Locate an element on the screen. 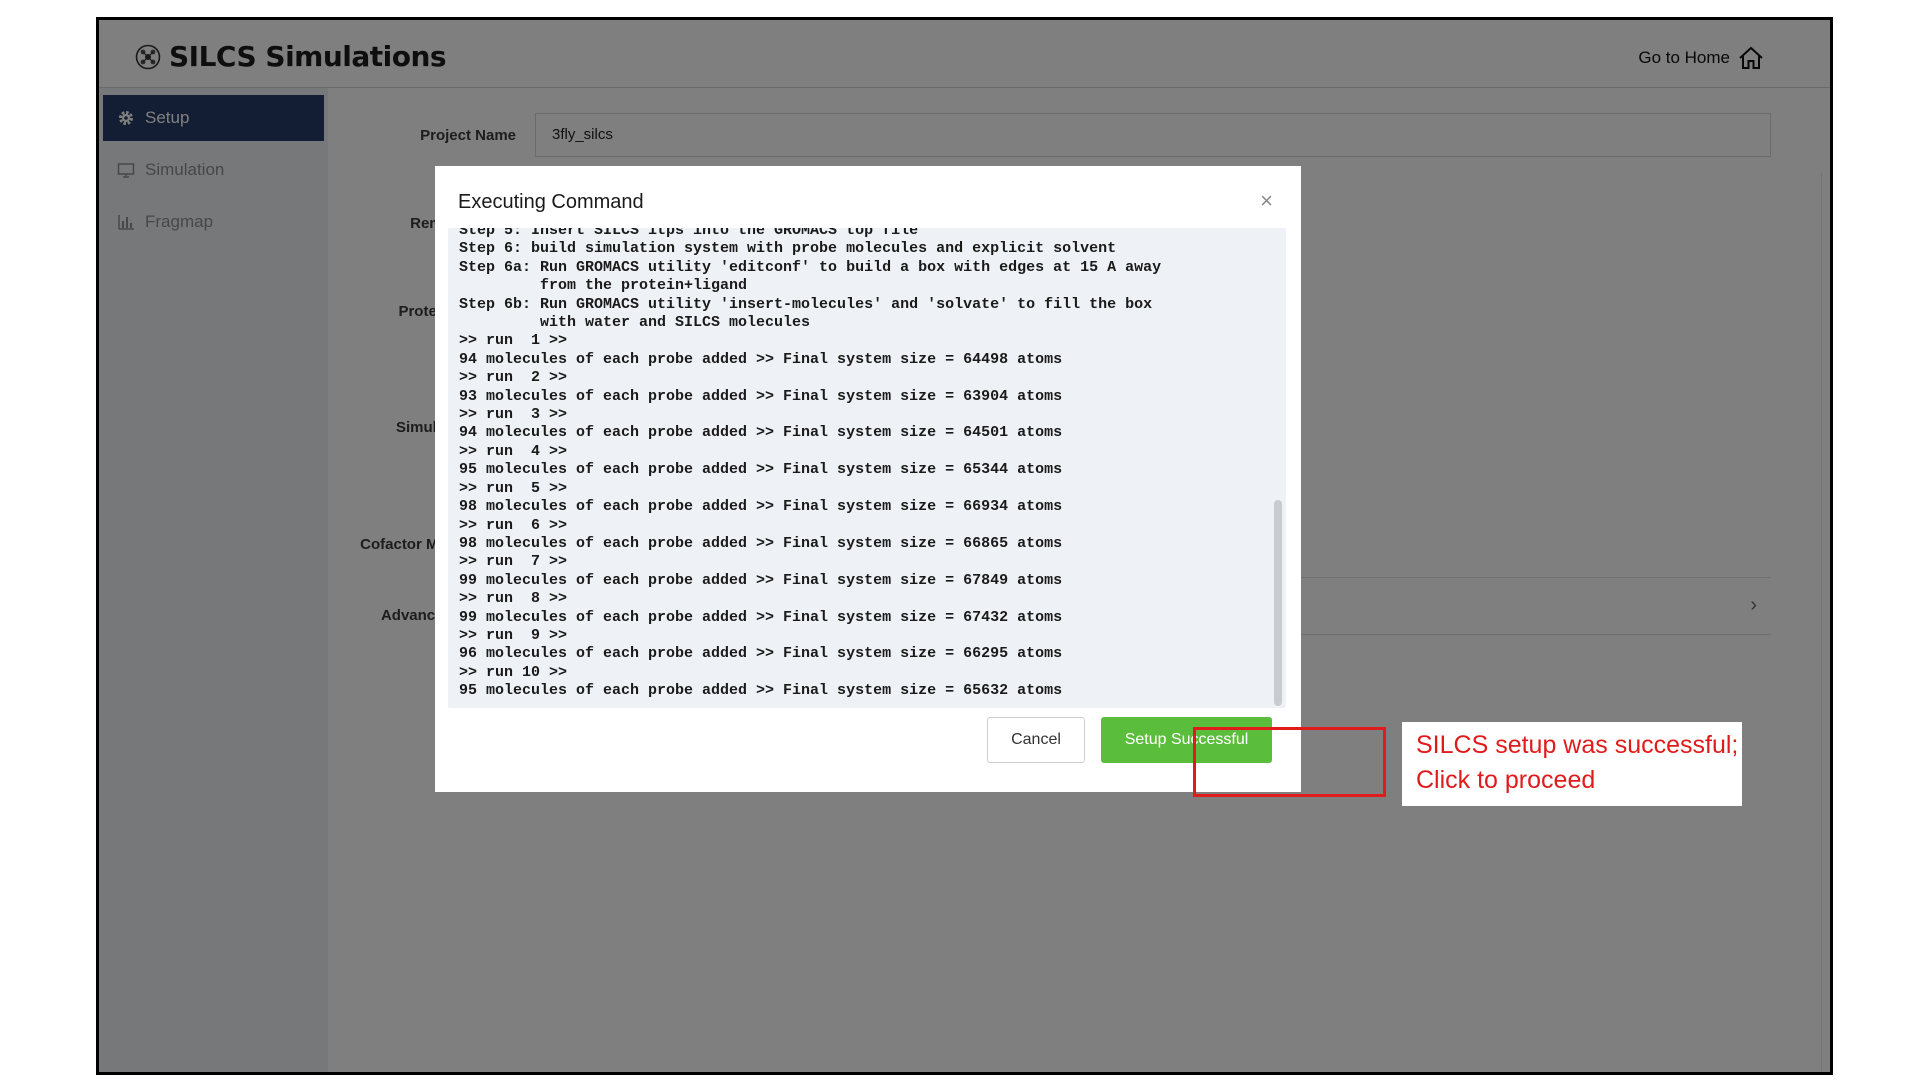 This screenshot has width=1920, height=1080. console-scrollbar is located at coordinates (1278, 603).